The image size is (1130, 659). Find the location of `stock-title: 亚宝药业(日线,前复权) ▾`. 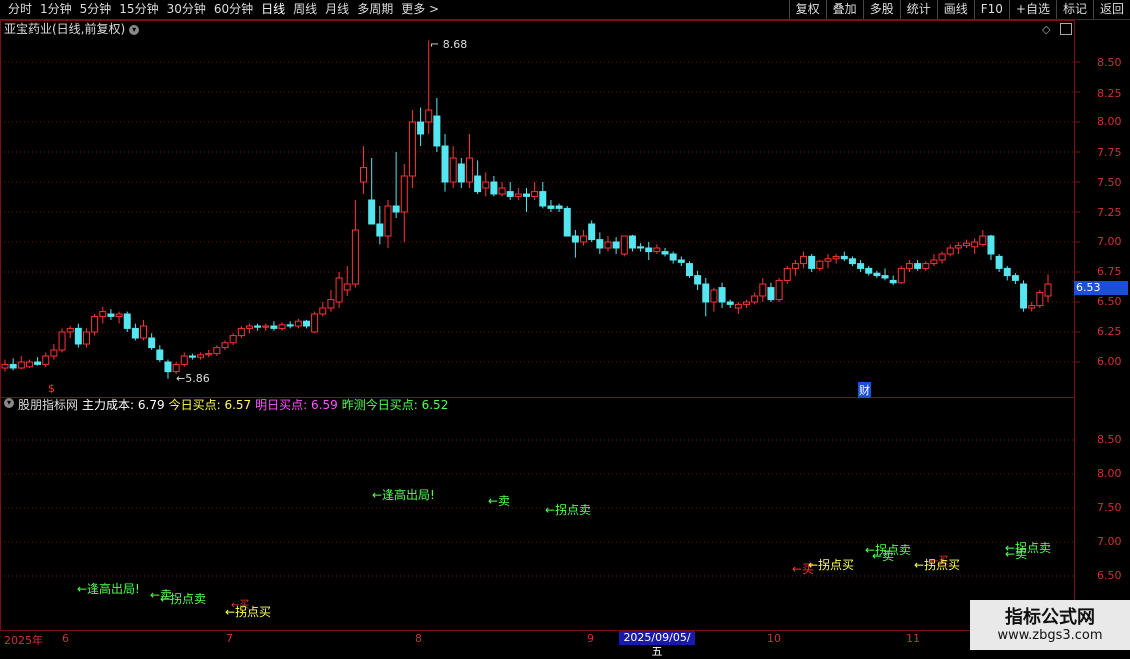

stock-title: 亚宝药业(日线,前复权) ▾ is located at coordinates (72, 29).